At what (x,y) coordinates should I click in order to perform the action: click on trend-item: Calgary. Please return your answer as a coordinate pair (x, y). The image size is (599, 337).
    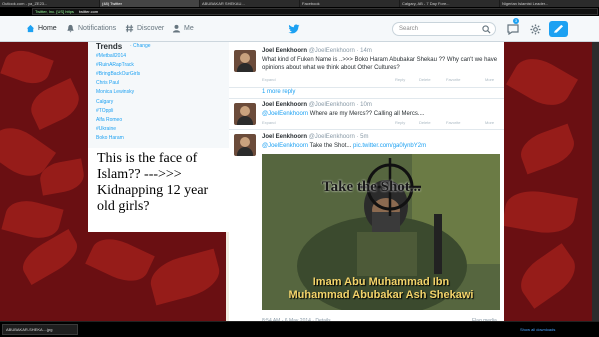
    Looking at the image, I should click on (104, 102).